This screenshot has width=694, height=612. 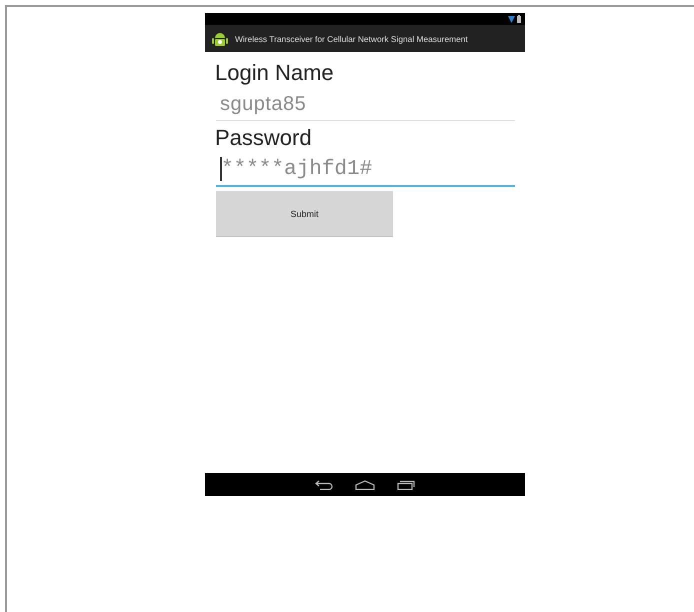 I want to click on wifi-icon, so click(x=511, y=19).